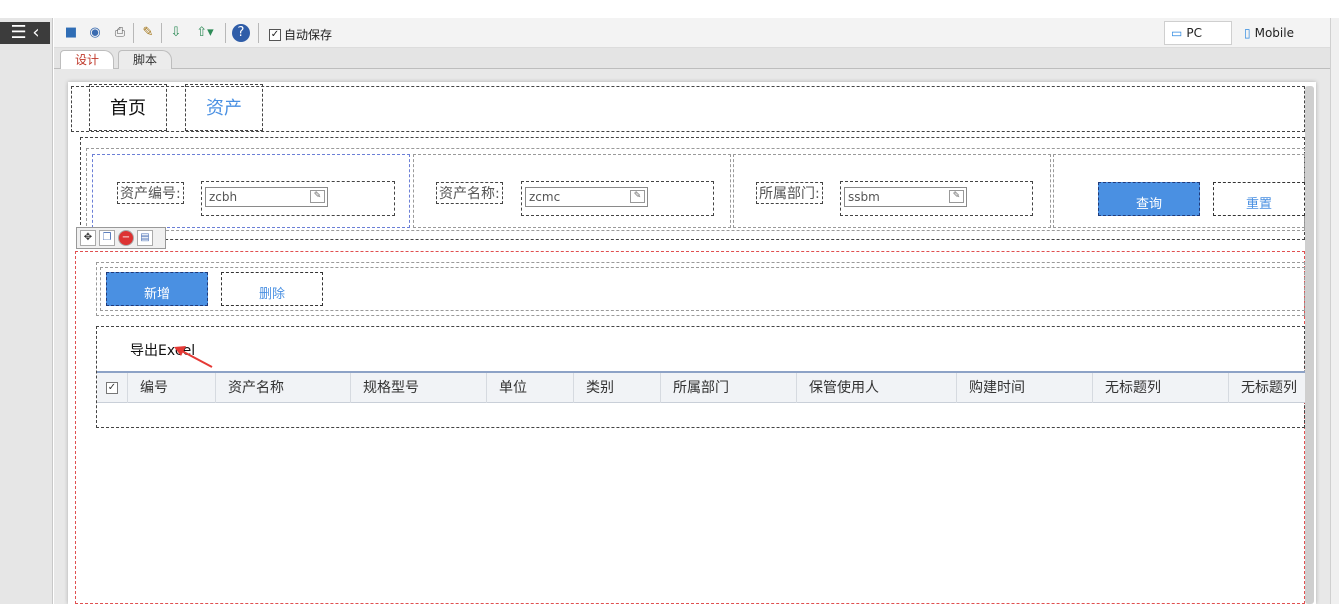 The height and width of the screenshot is (604, 1339). I want to click on column-header: 保管使用人, so click(877, 388).